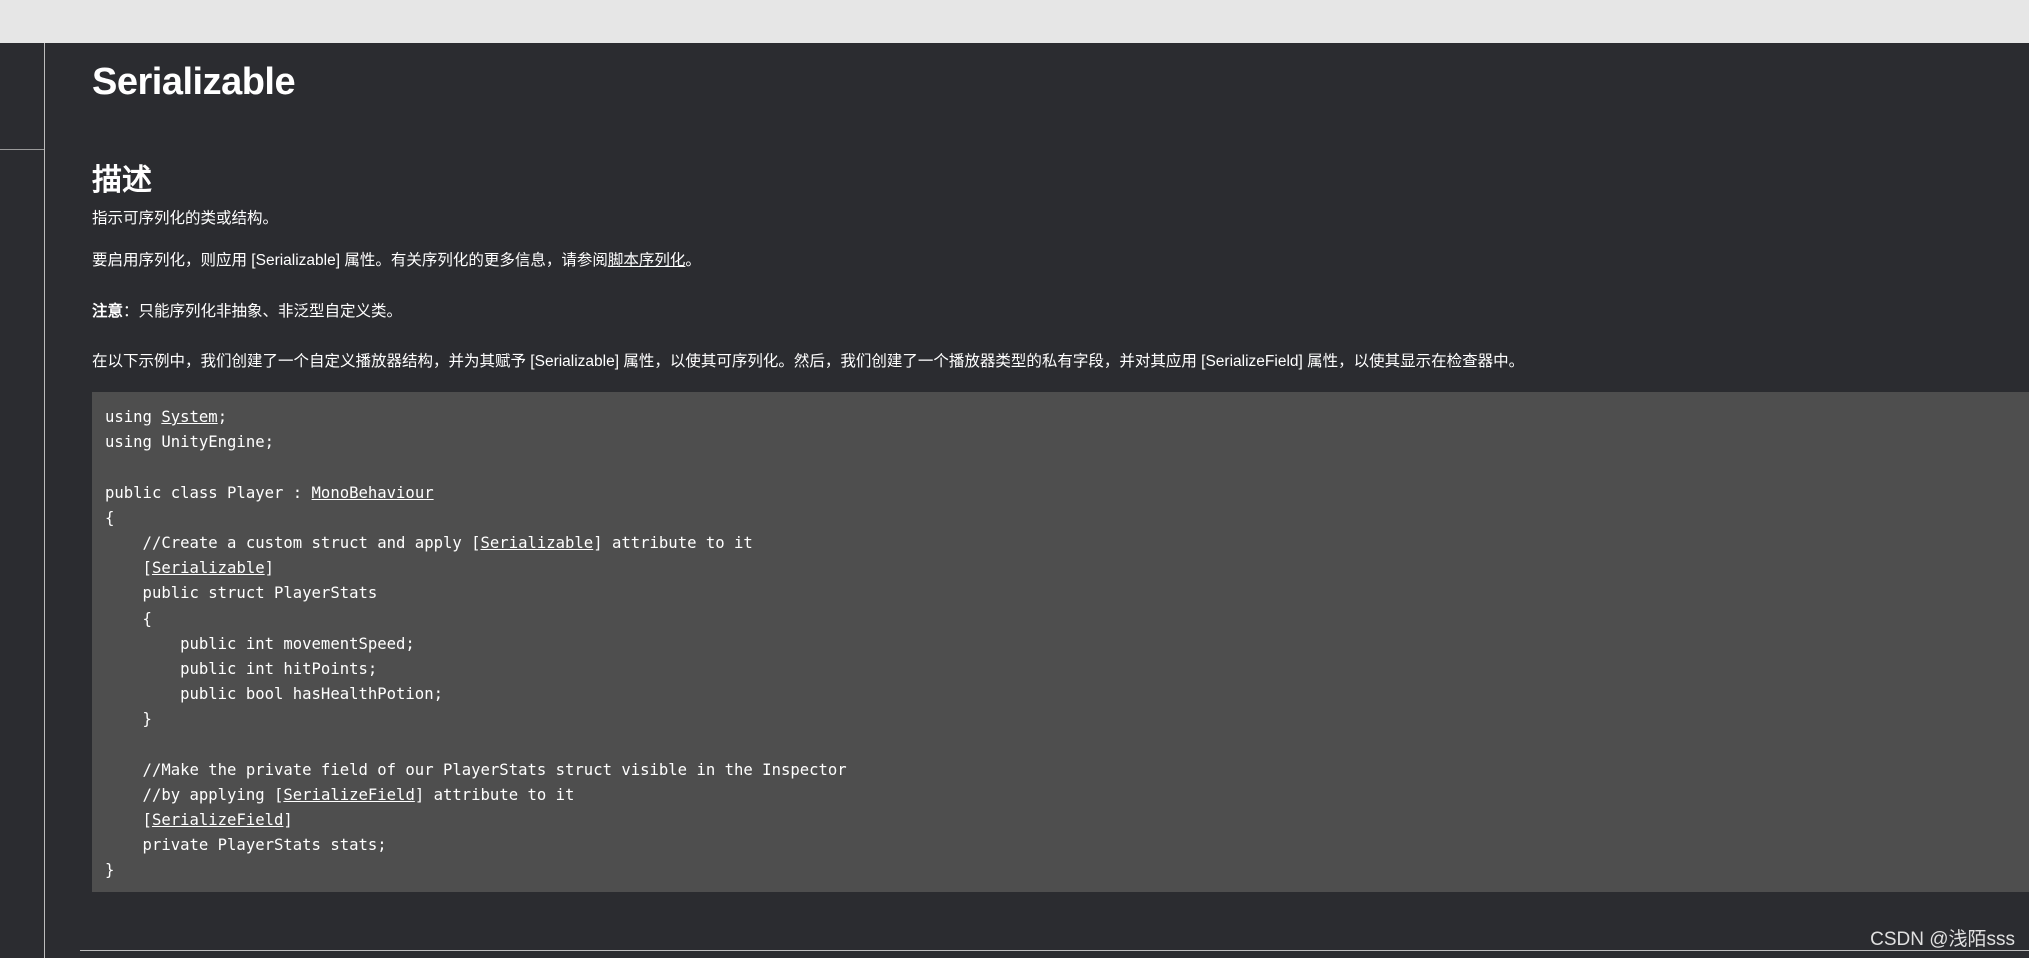  What do you see at coordinates (241, 593) in the screenshot?
I see `code-line: public struct PlayerStats` at bounding box center [241, 593].